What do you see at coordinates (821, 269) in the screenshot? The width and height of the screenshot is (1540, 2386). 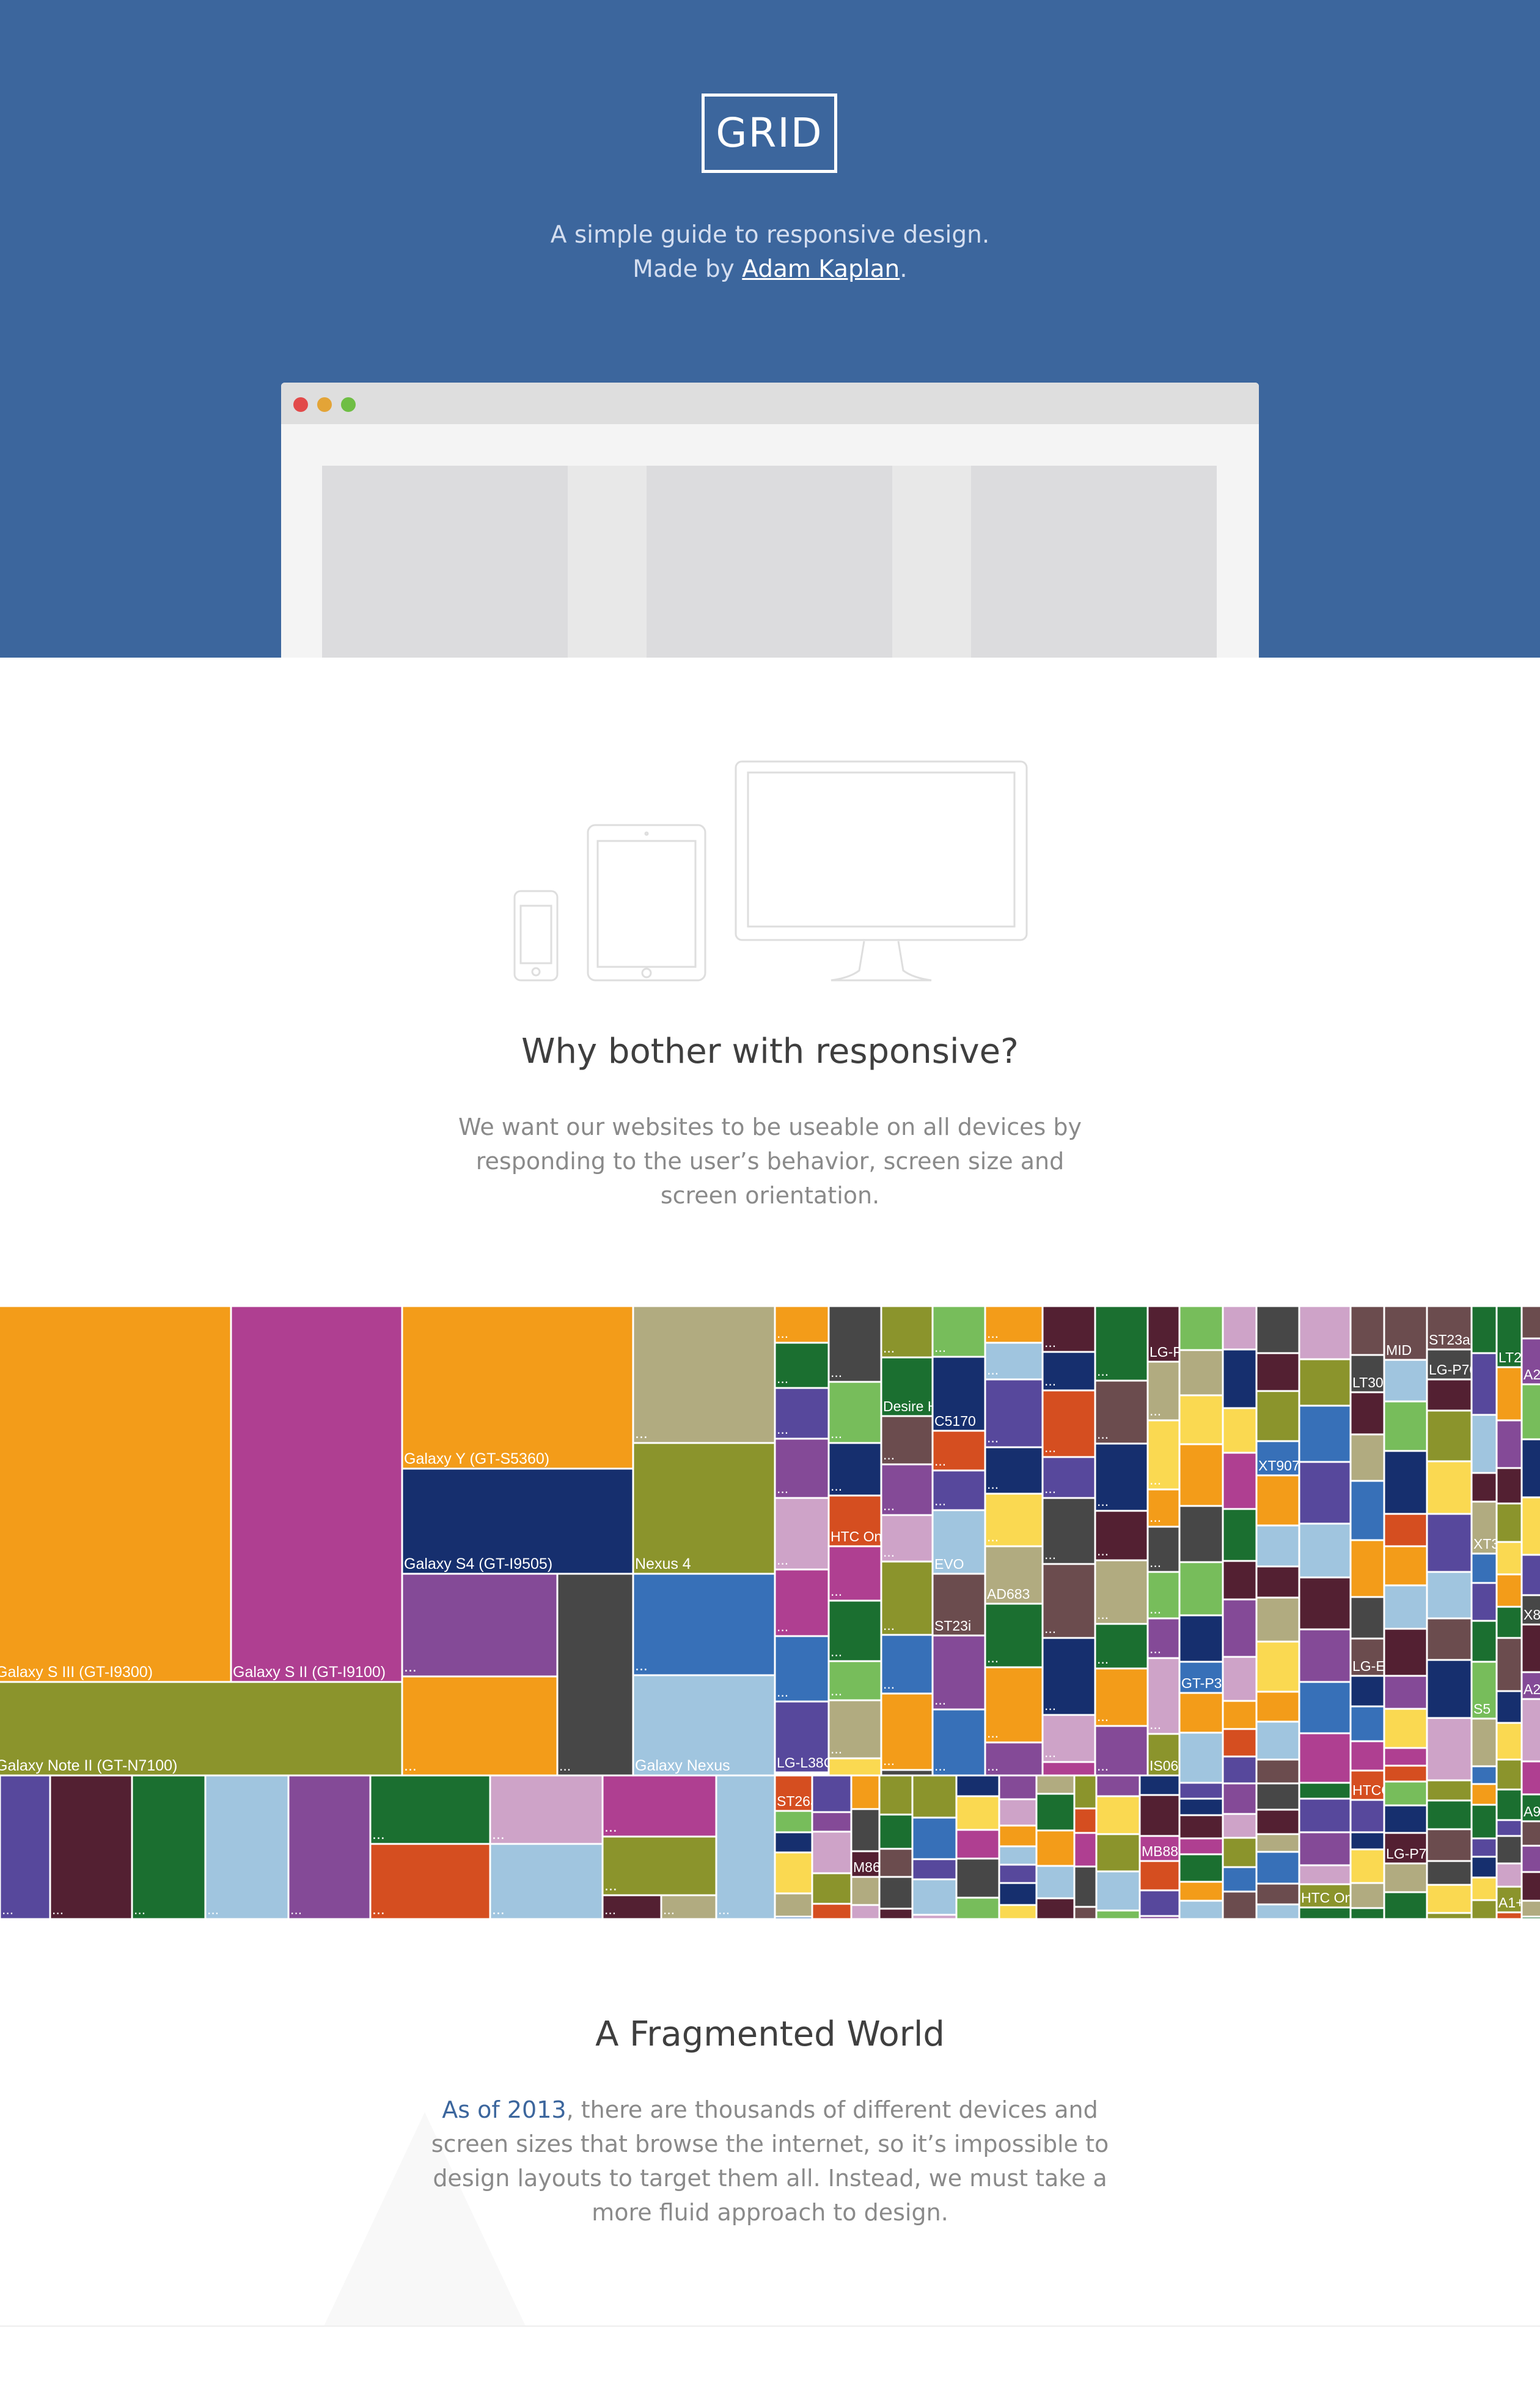 I see `author-link: Adam Kaplan` at bounding box center [821, 269].